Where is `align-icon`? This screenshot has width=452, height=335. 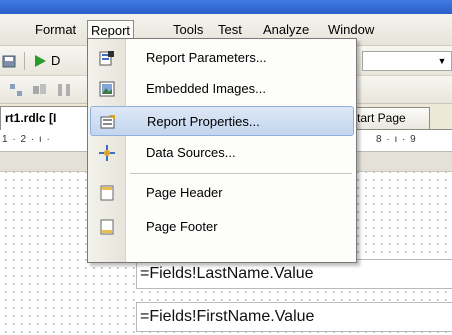
align-icon is located at coordinates (16, 90).